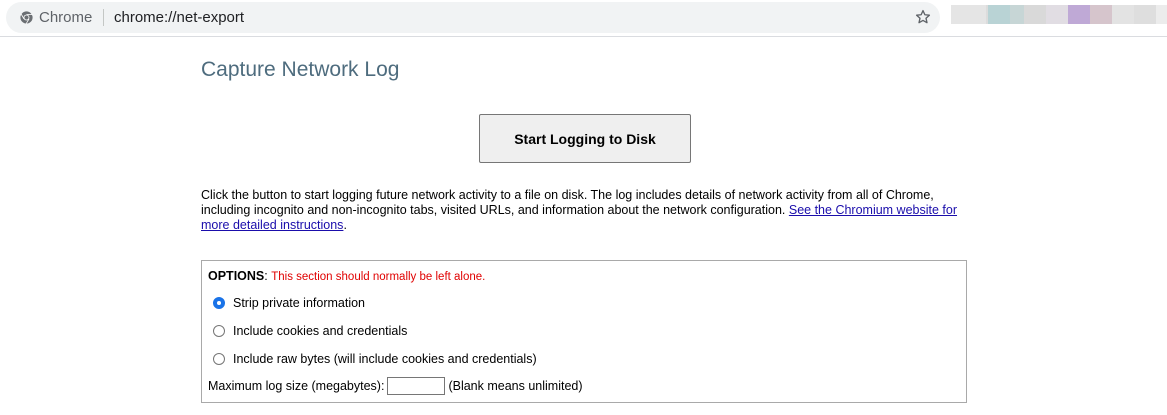 Image resolution: width=1167 pixels, height=415 pixels. Describe the element at coordinates (219, 331) in the screenshot. I see `radio-include-cookies` at that location.